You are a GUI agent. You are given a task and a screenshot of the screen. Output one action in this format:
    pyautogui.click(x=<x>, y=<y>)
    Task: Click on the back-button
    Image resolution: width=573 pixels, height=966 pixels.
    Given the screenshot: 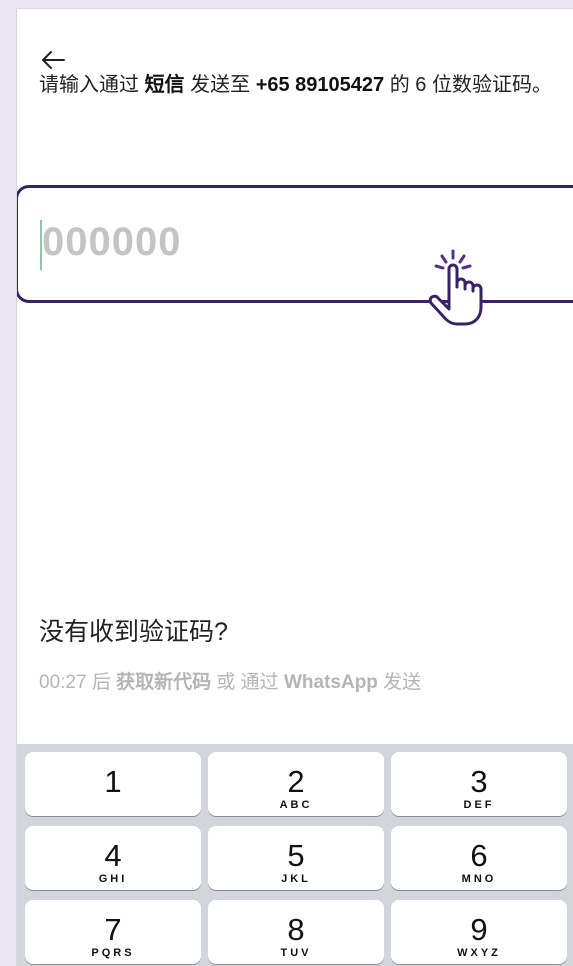 What is the action you would take?
    pyautogui.click(x=54, y=60)
    